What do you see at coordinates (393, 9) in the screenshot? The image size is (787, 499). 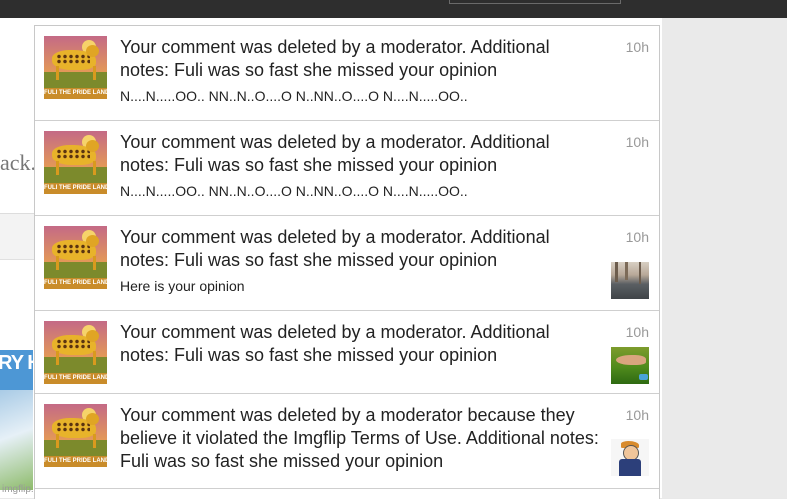 I see `top-nav-bar` at bounding box center [393, 9].